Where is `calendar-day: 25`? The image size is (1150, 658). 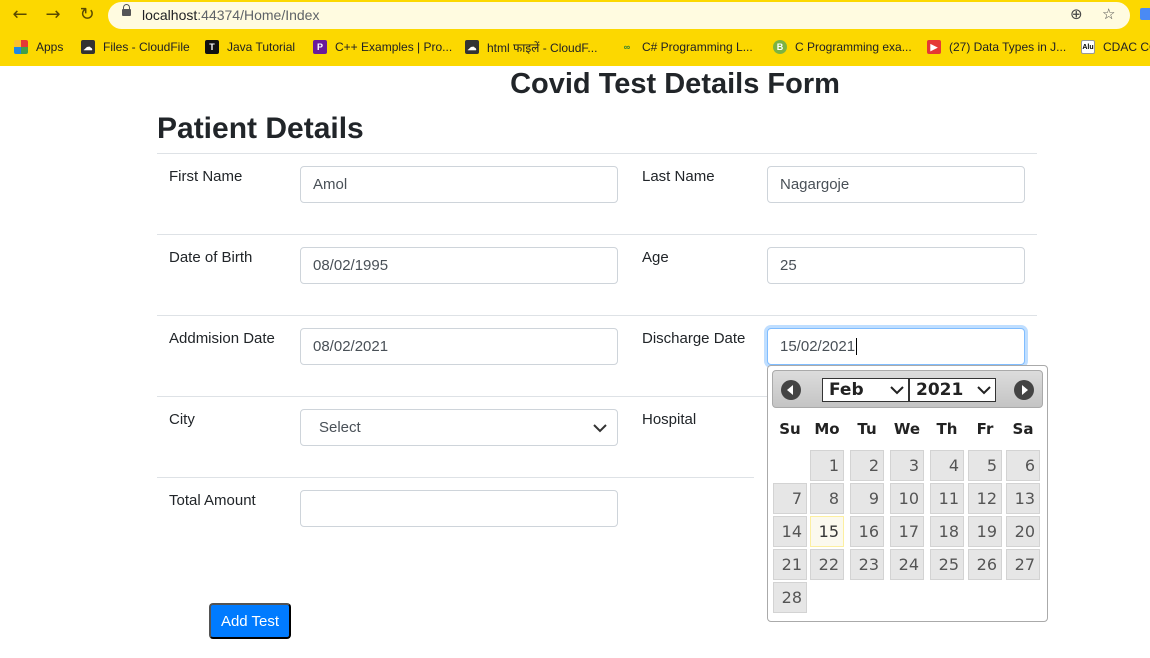
calendar-day: 25 is located at coordinates (947, 564).